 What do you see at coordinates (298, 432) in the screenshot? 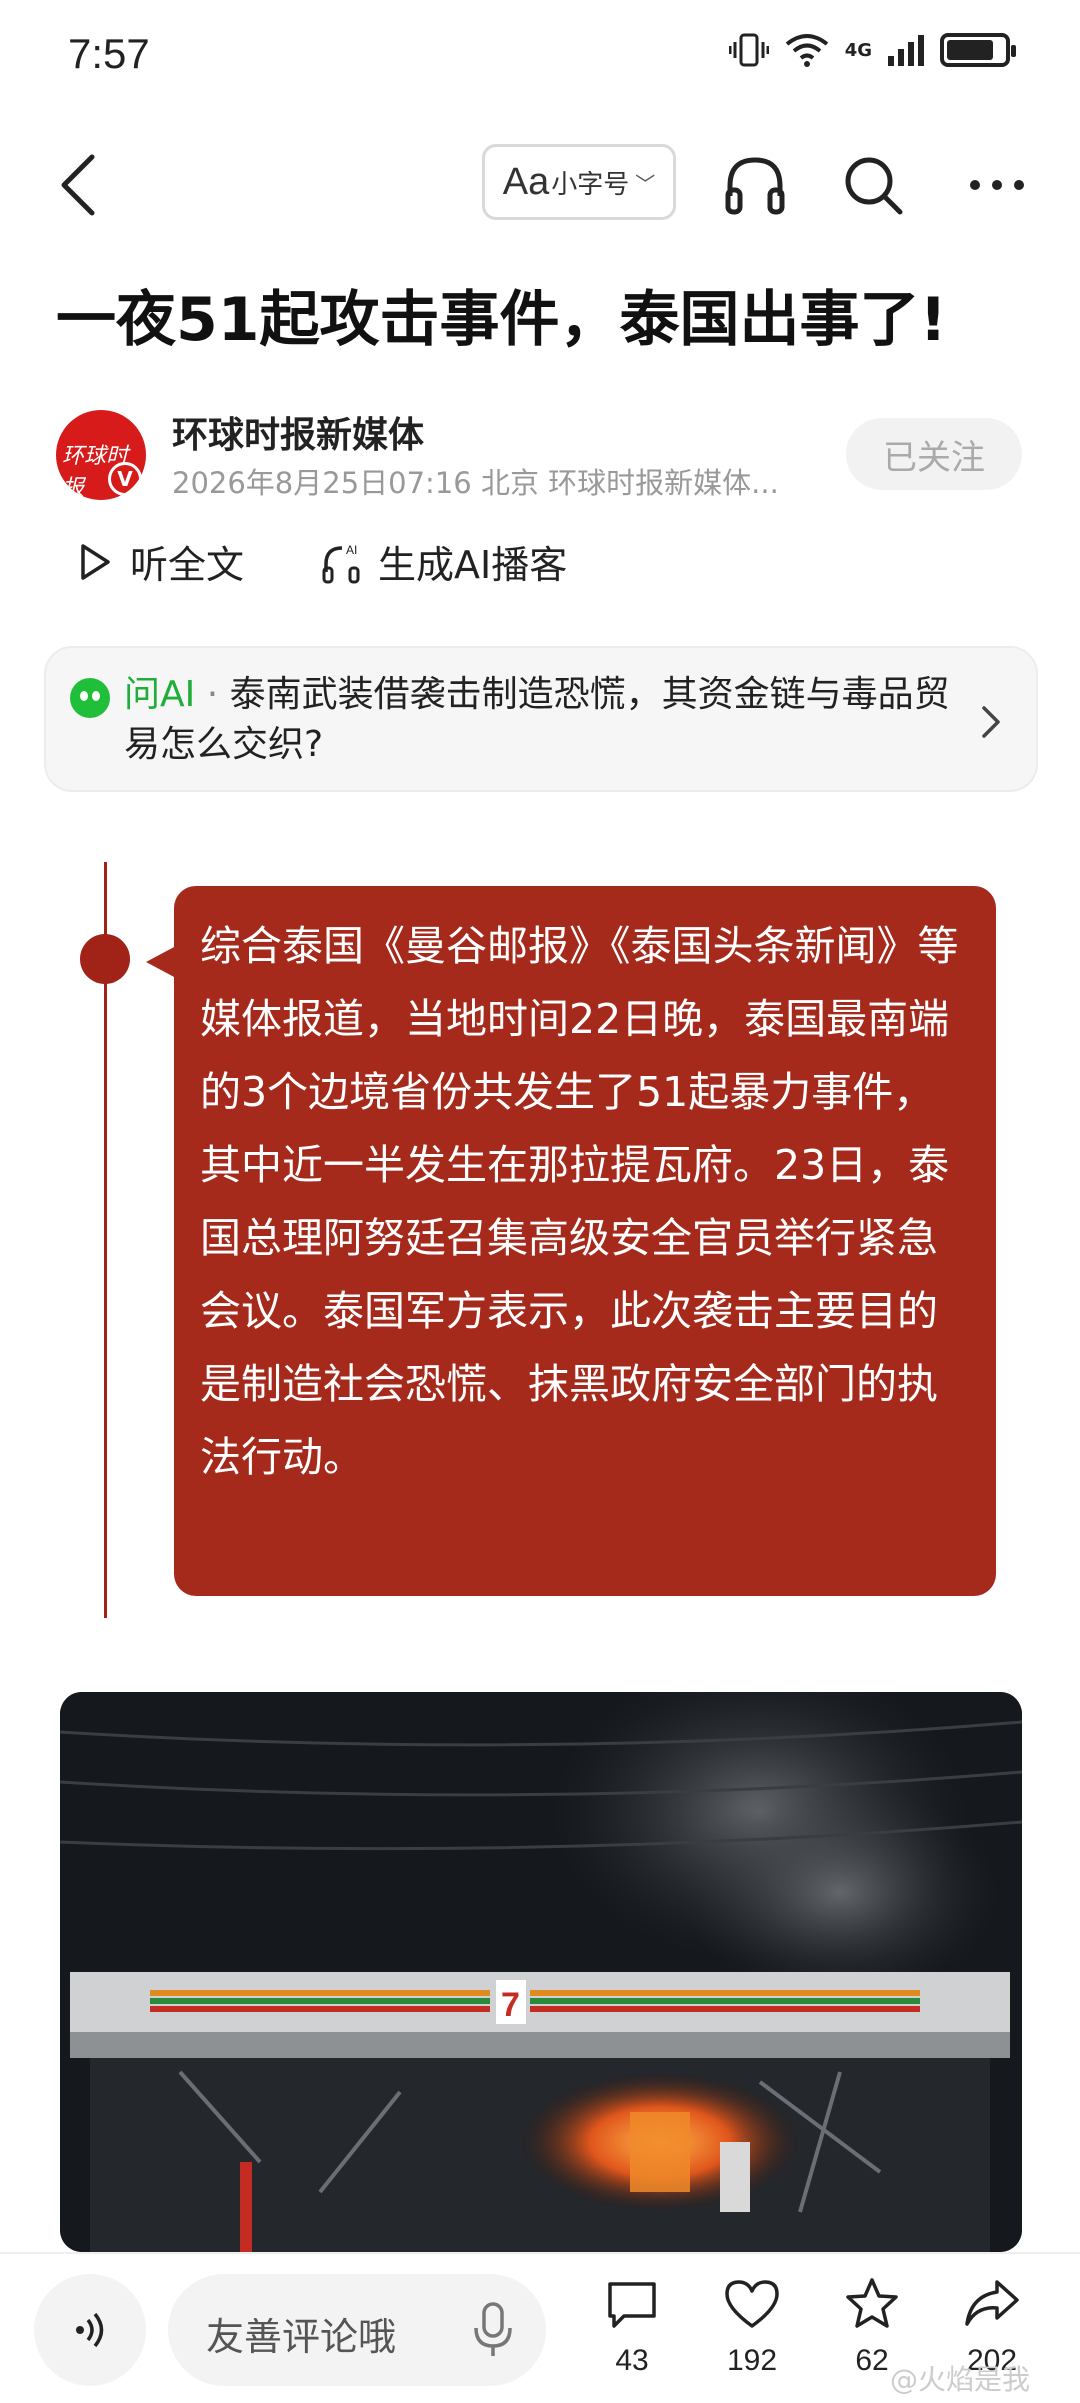
I see `author-name: 环球时报新媒体` at bounding box center [298, 432].